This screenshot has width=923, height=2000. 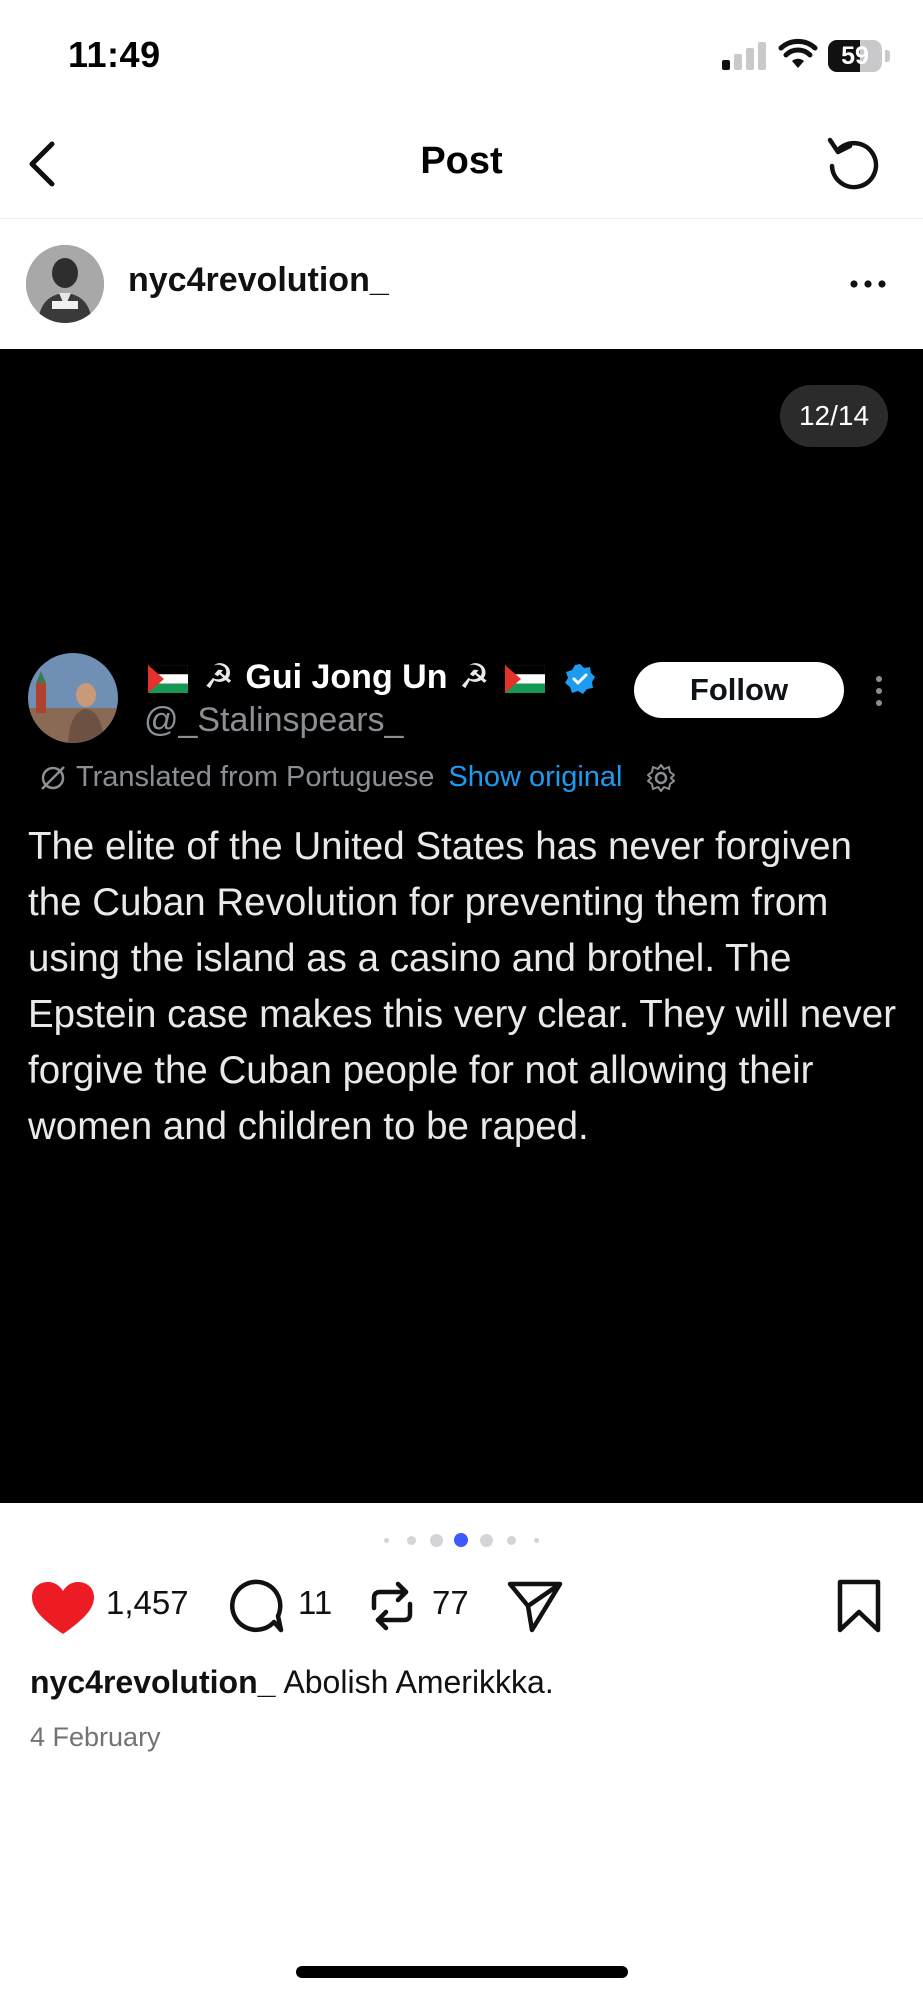 I want to click on wifi-icon, so click(x=798, y=53).